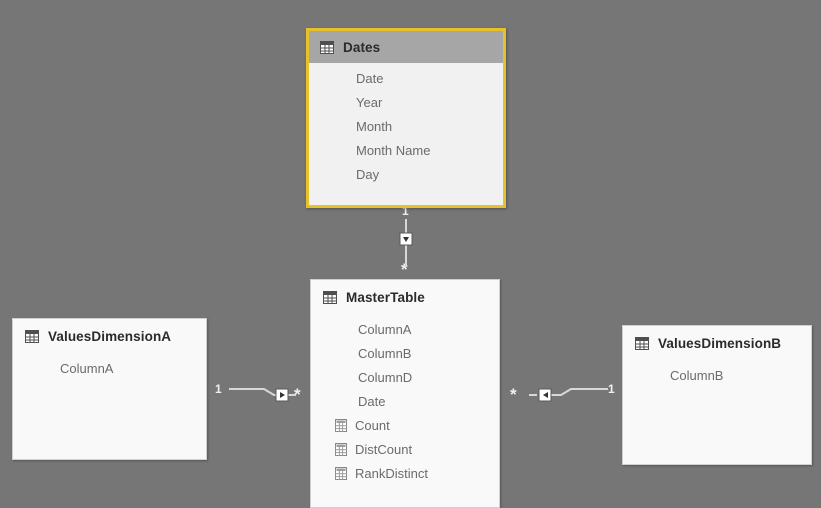  What do you see at coordinates (406, 102) in the screenshot?
I see `field-row: Year` at bounding box center [406, 102].